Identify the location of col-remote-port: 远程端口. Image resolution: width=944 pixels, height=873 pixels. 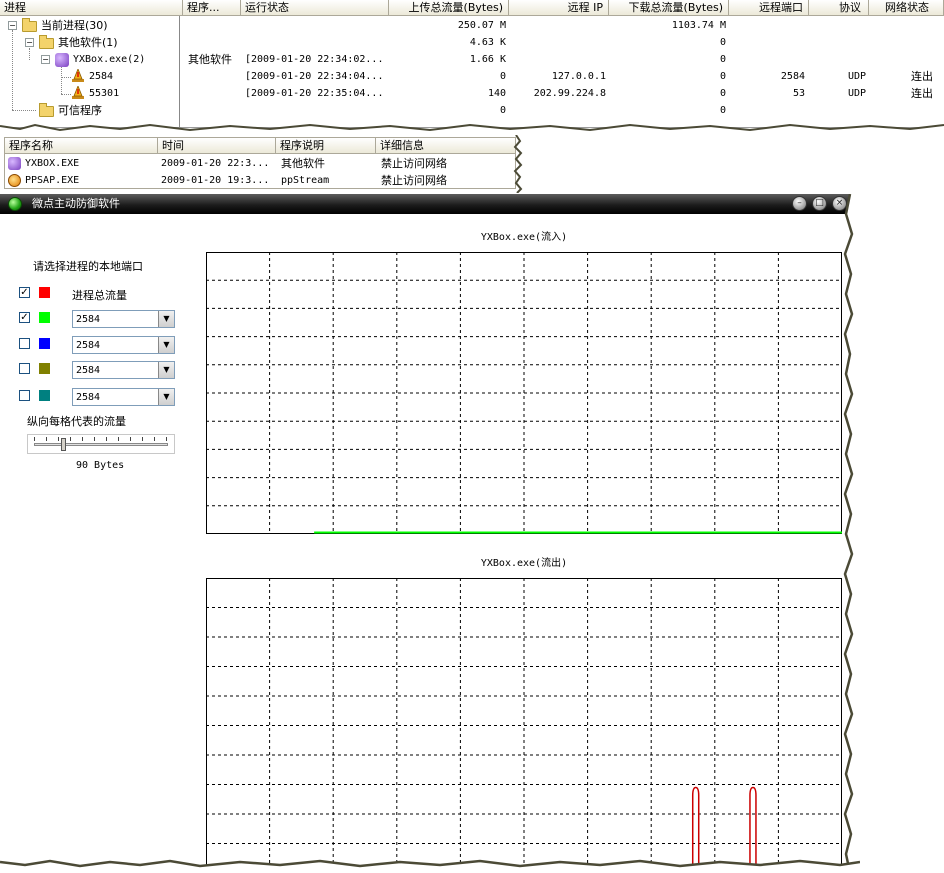
(769, 8).